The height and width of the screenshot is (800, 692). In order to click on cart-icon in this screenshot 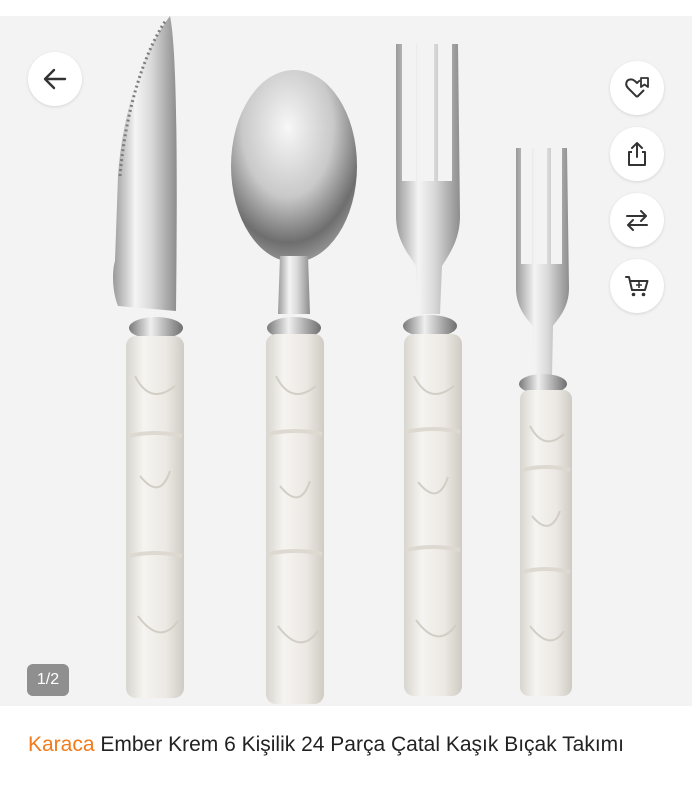, I will do `click(637, 286)`.